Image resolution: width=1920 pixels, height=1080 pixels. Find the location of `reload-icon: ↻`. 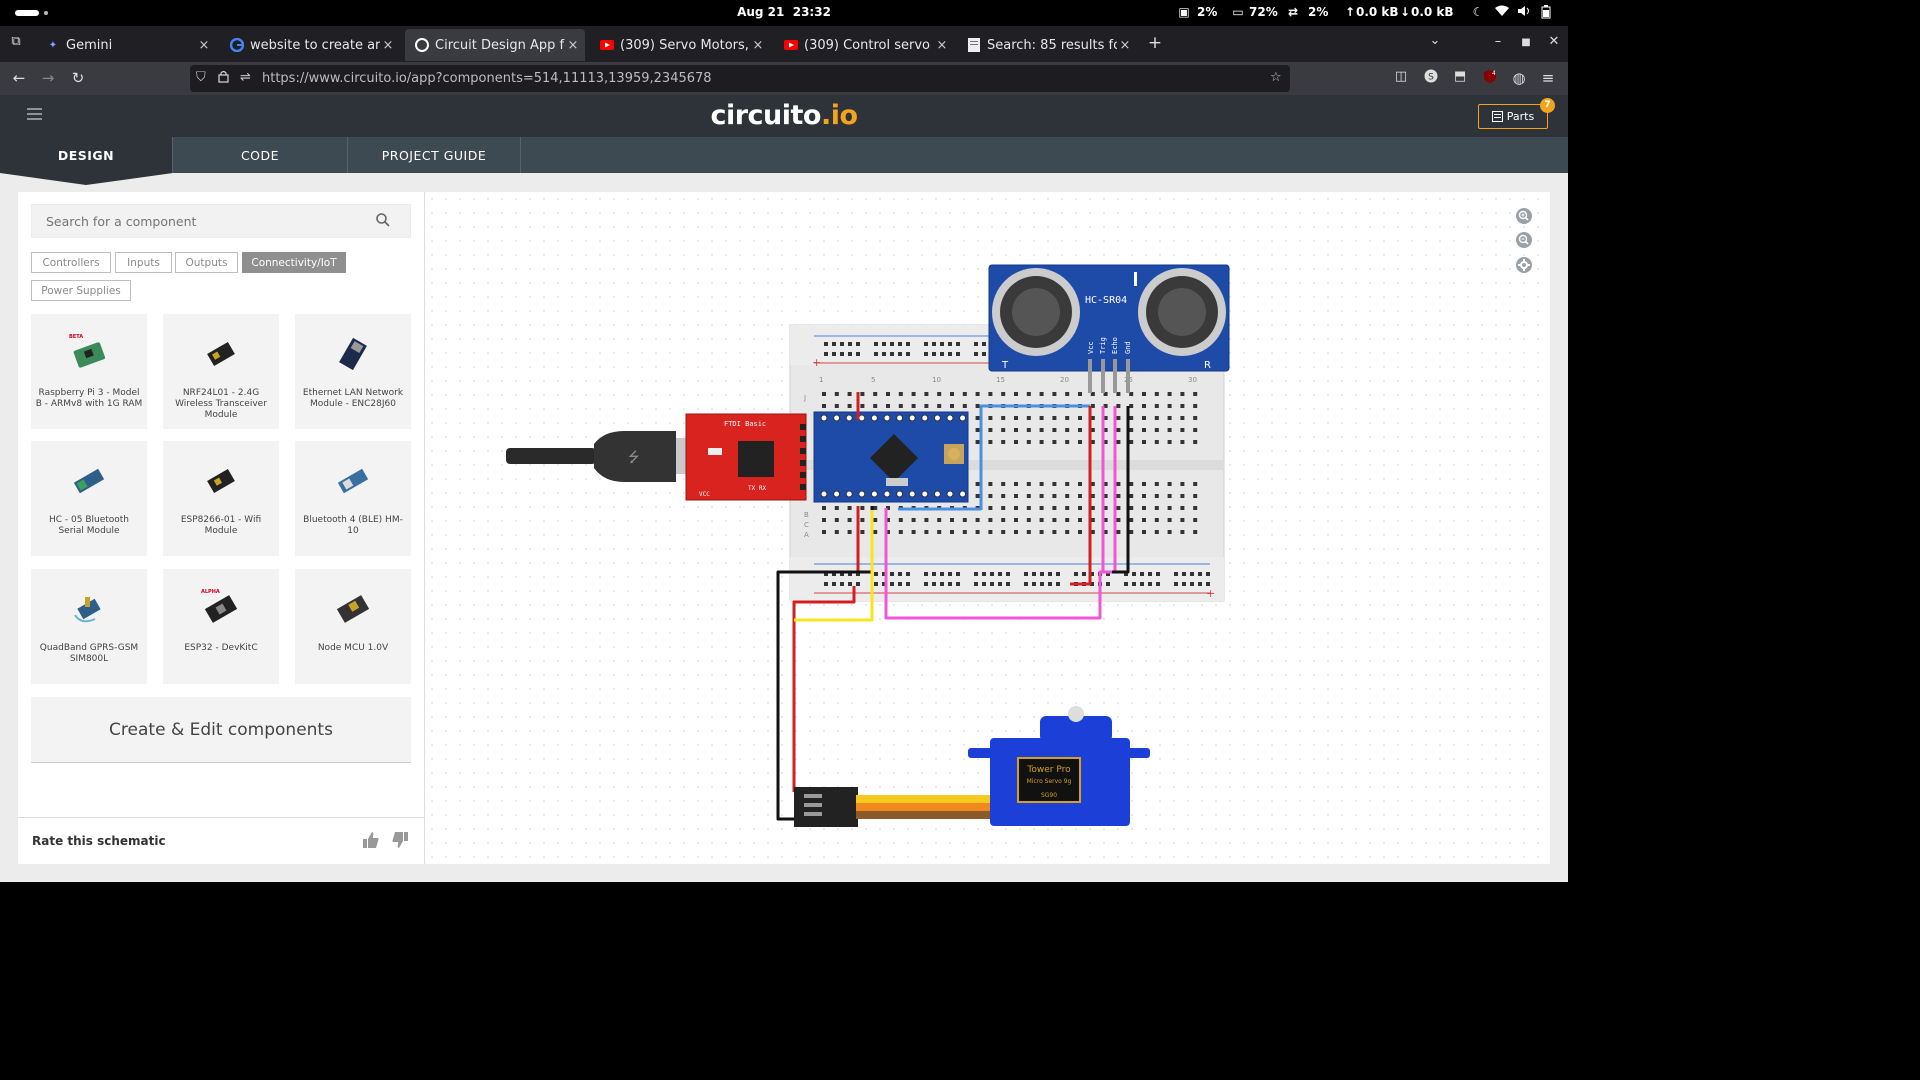

reload-icon: ↻ is located at coordinates (78, 78).